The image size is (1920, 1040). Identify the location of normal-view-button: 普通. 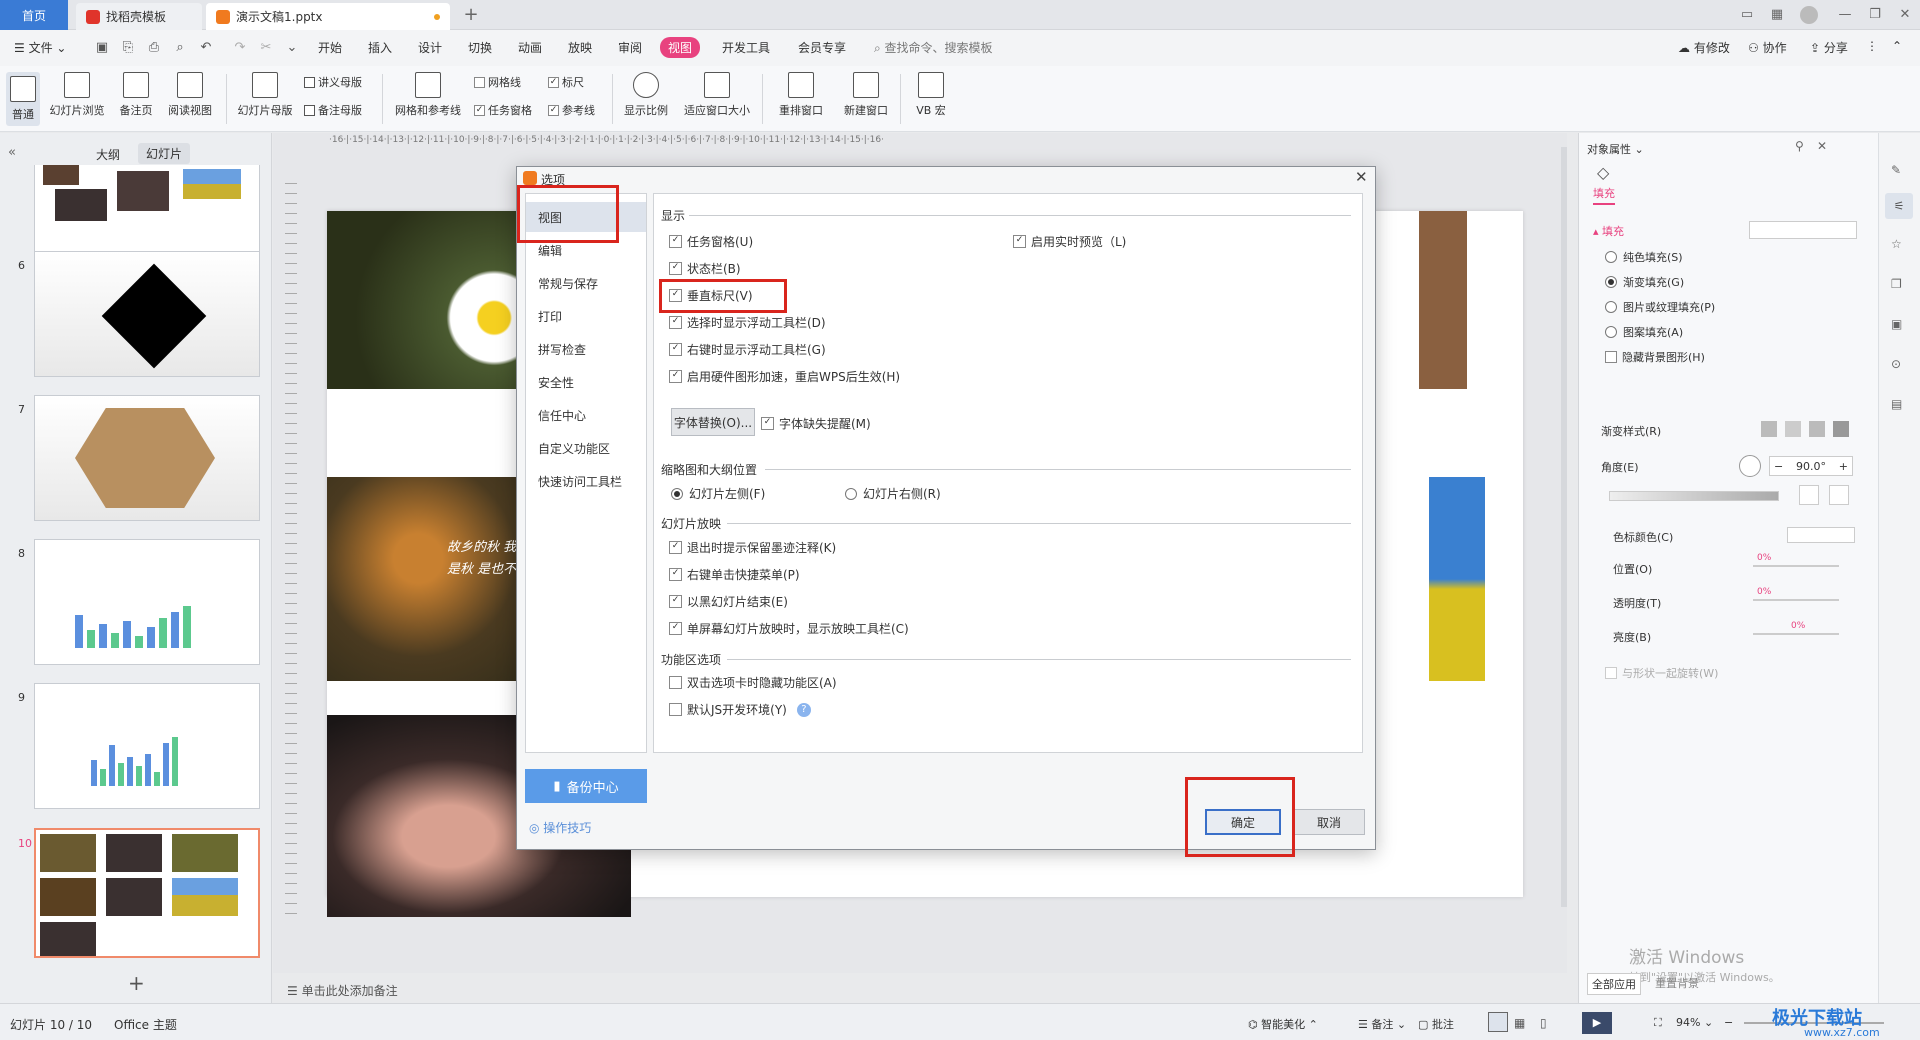
(23, 99).